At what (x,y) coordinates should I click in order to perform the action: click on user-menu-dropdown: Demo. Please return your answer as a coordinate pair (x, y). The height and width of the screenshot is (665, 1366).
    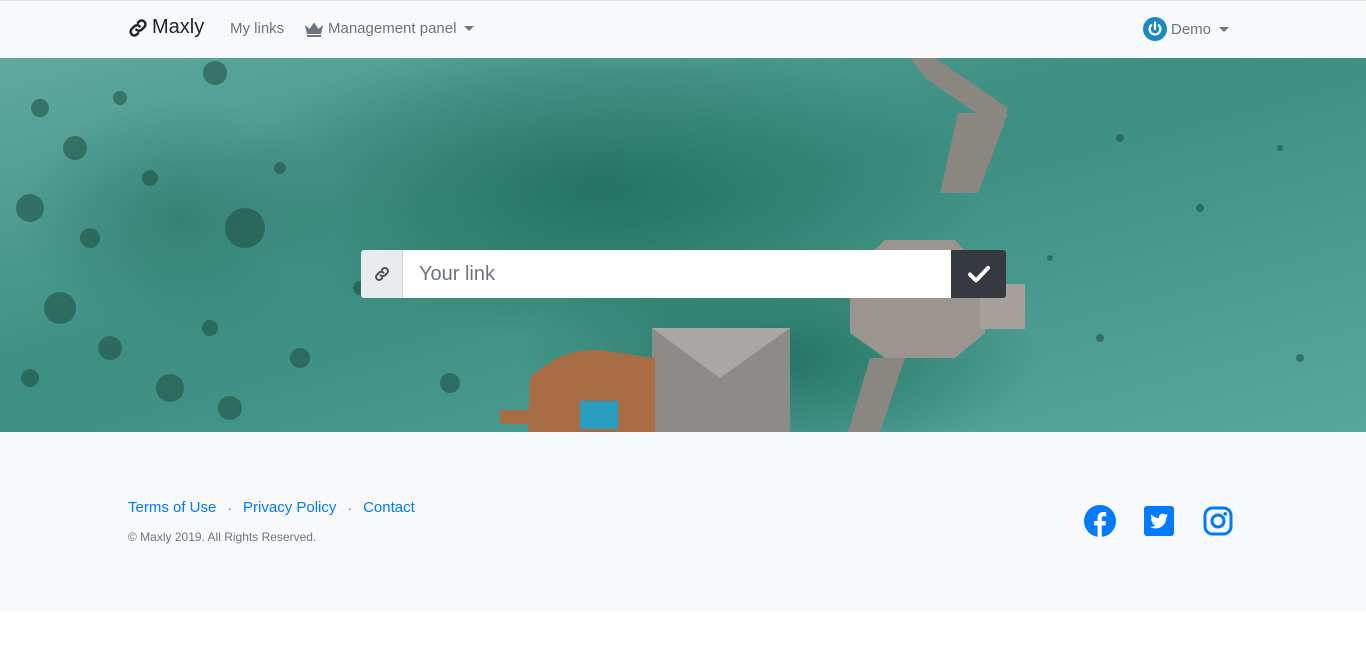
    Looking at the image, I should click on (1186, 29).